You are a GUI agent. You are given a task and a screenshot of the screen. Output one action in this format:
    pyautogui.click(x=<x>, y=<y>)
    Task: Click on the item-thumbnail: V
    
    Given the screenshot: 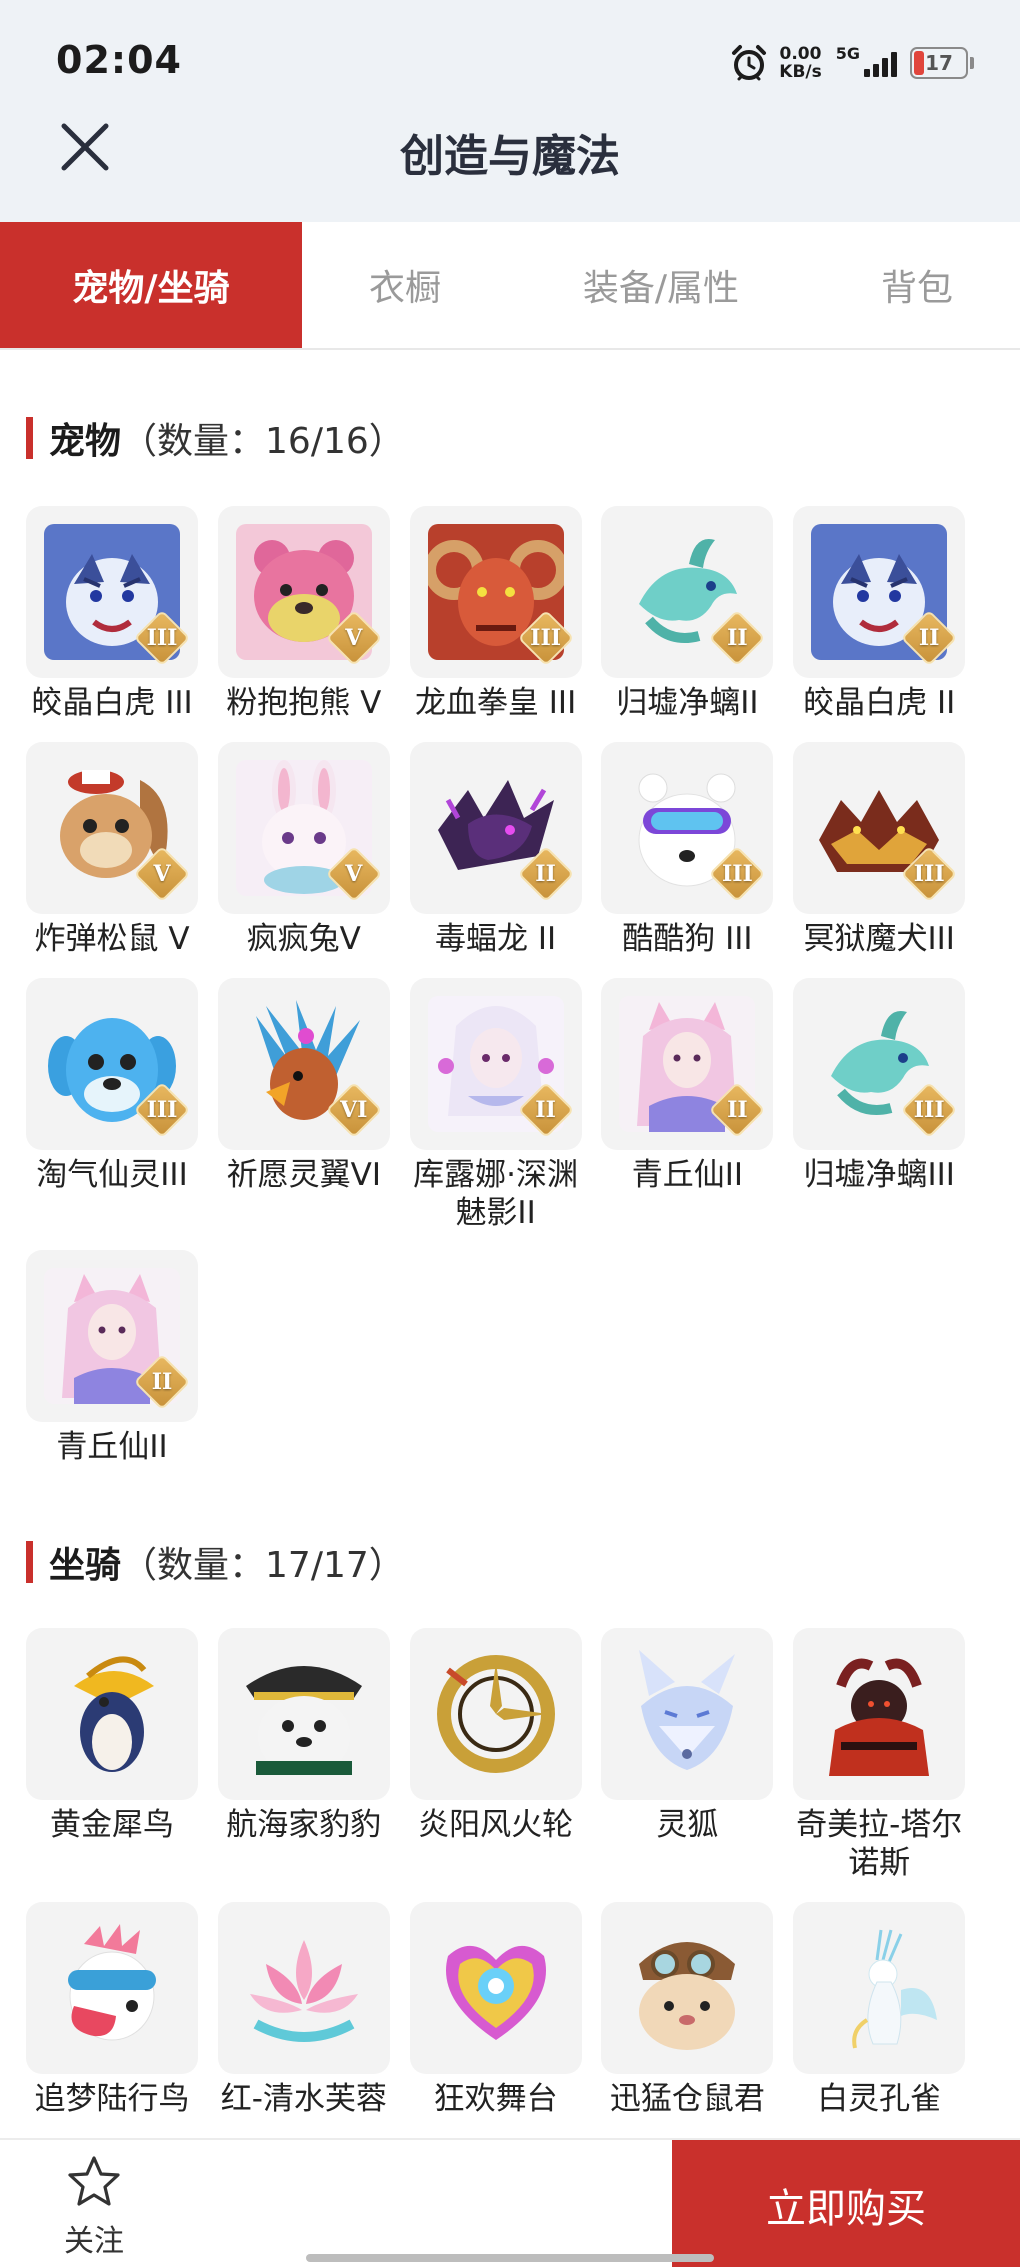 What is the action you would take?
    pyautogui.click(x=303, y=592)
    